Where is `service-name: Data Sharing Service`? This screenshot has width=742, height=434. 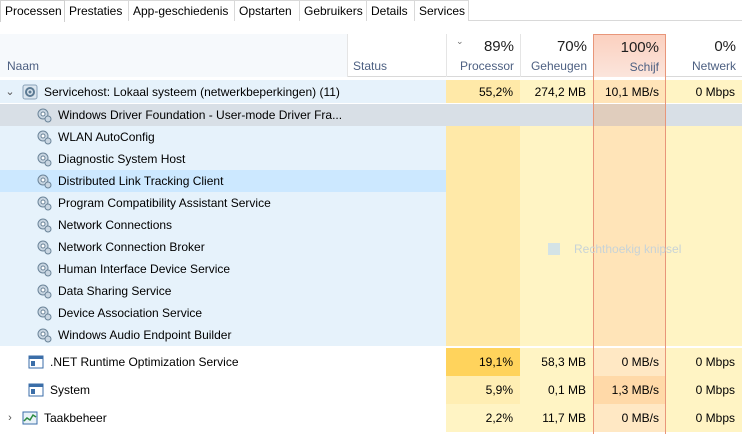 service-name: Data Sharing Service is located at coordinates (115, 291).